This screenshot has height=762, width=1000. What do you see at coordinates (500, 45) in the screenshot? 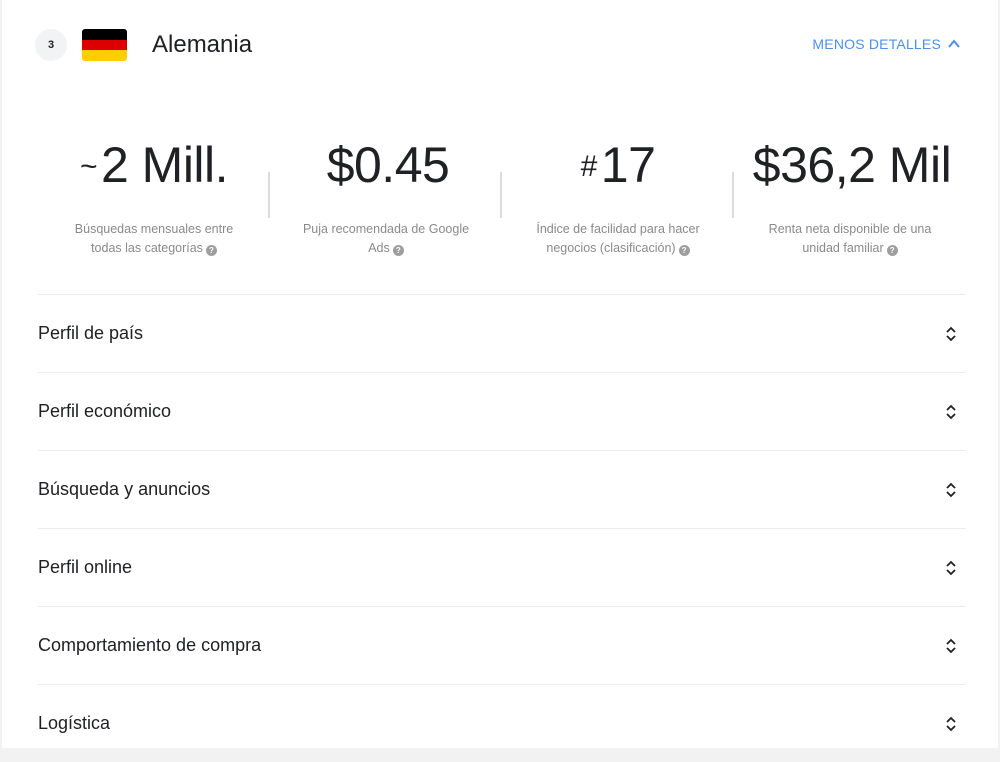
I see `card-header: 3 Alemania MENOS DETALLES` at bounding box center [500, 45].